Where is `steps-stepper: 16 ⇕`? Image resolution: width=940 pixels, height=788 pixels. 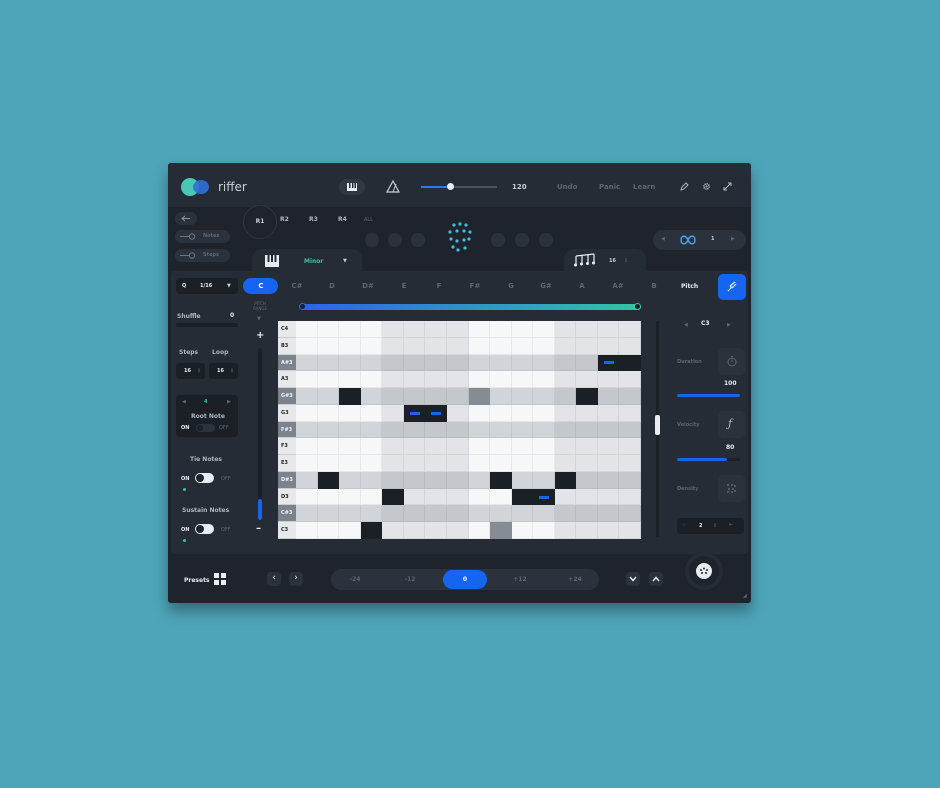
steps-stepper: 16 ⇕ is located at coordinates (190, 371).